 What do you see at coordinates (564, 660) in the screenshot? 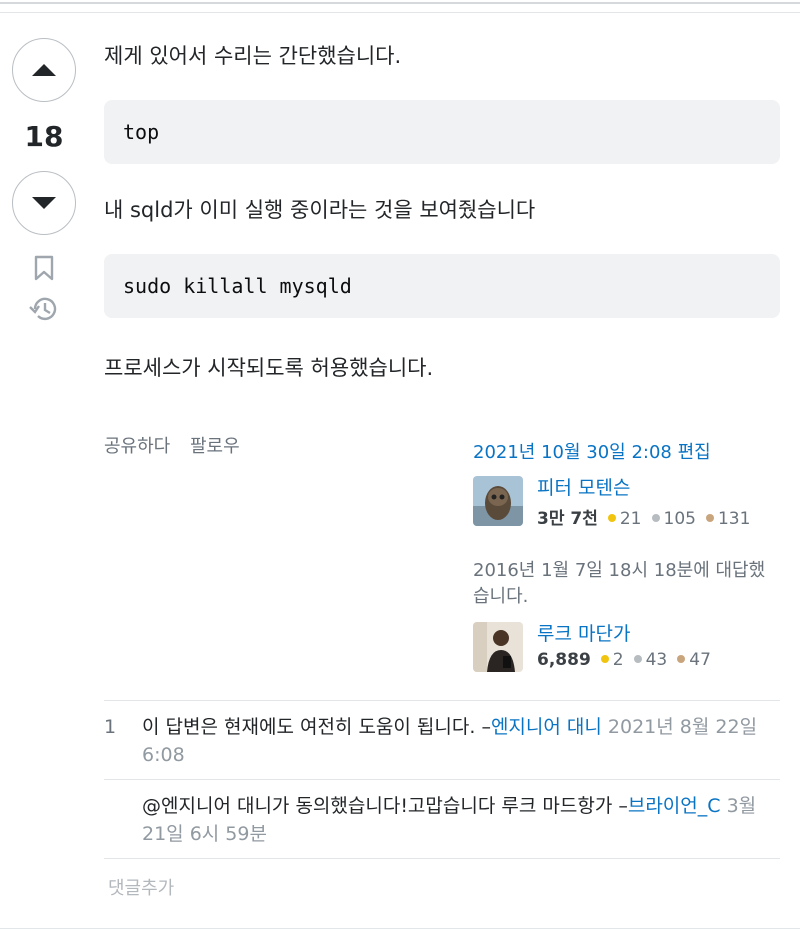
I see `reputation-score: 6,889` at bounding box center [564, 660].